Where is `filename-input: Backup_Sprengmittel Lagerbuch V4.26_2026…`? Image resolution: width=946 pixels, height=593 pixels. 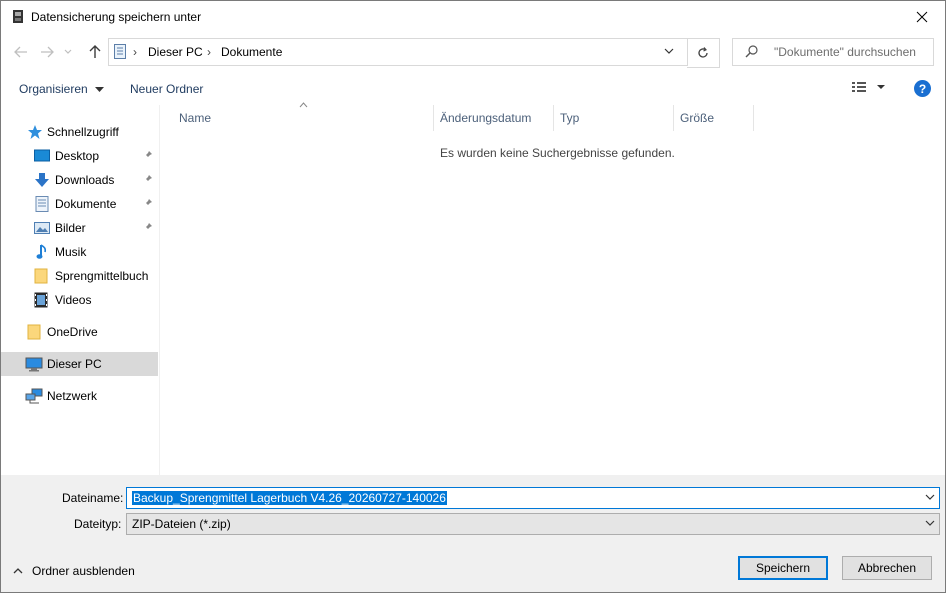
filename-input: Backup_Sprengmittel Lagerbuch V4.26_2026… is located at coordinates (533, 498).